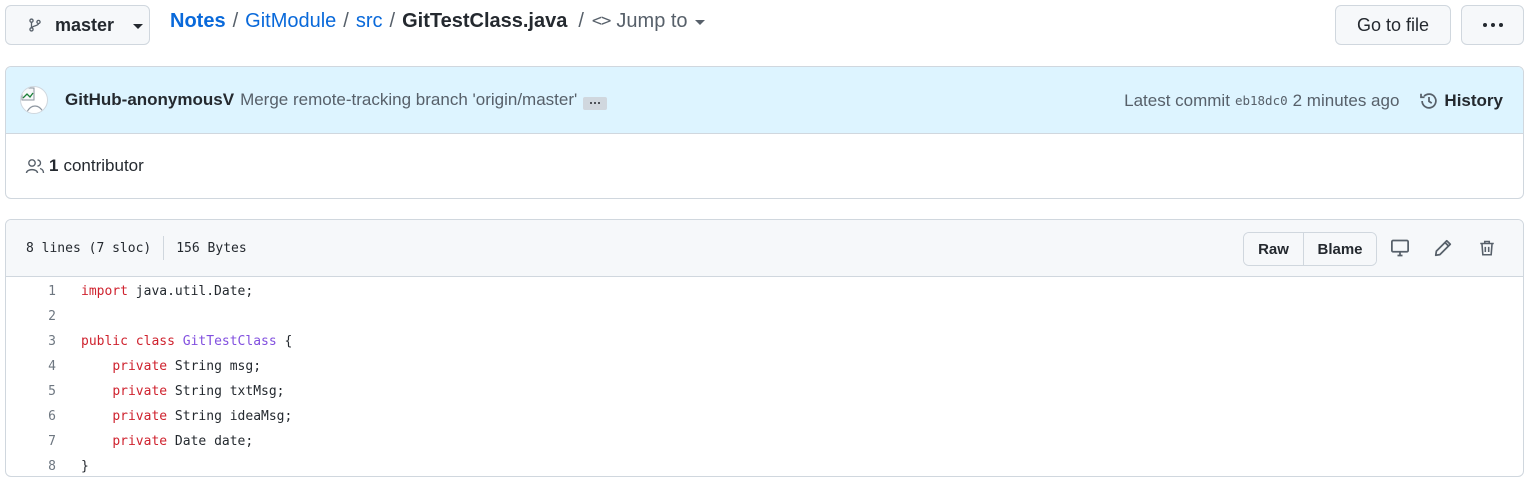 The width and height of the screenshot is (1530, 485). I want to click on commit-time: 2 minutes ago, so click(1346, 100).